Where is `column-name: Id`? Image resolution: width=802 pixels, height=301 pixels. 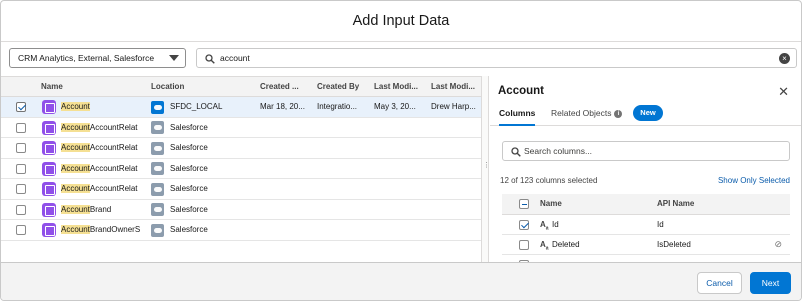
column-name: Id is located at coordinates (555, 224).